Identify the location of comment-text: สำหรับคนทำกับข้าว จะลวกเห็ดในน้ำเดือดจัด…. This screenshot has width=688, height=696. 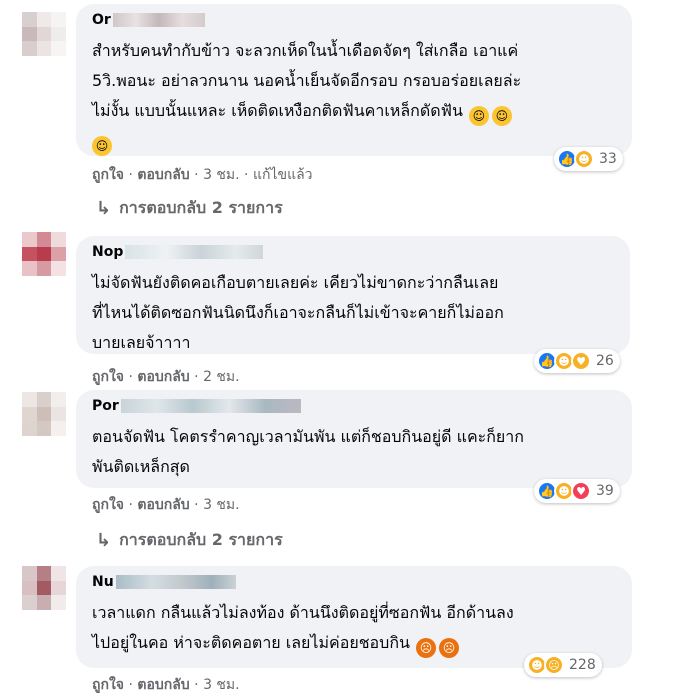
(306, 96).